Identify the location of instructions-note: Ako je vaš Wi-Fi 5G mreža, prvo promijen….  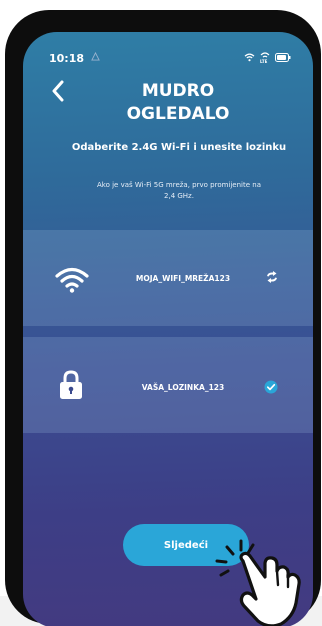
(179, 190).